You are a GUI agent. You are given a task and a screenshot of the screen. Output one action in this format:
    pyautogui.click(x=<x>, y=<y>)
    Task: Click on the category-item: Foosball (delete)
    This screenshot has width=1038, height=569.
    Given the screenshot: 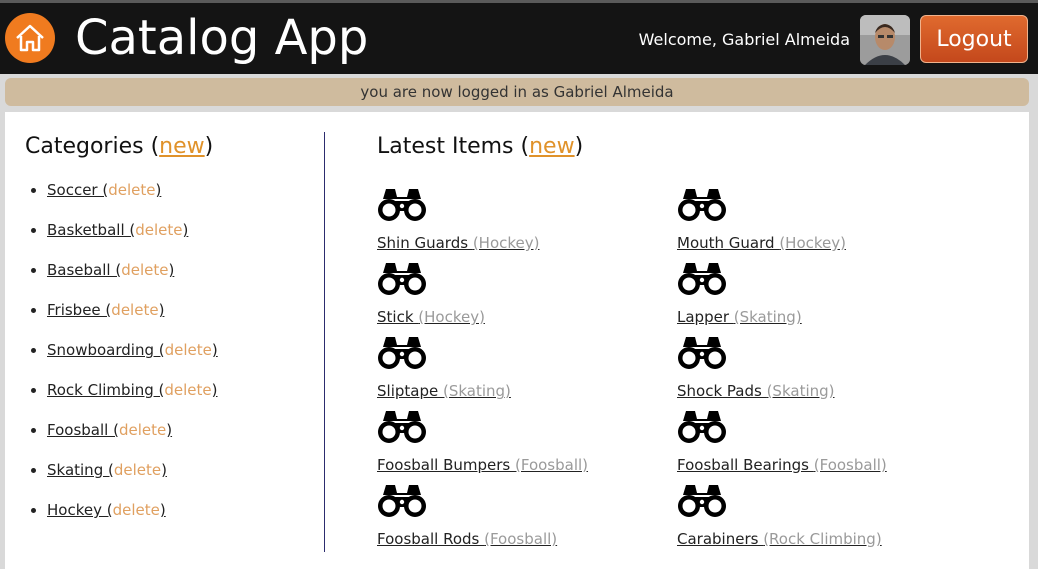 What is the action you would take?
    pyautogui.click(x=124, y=440)
    